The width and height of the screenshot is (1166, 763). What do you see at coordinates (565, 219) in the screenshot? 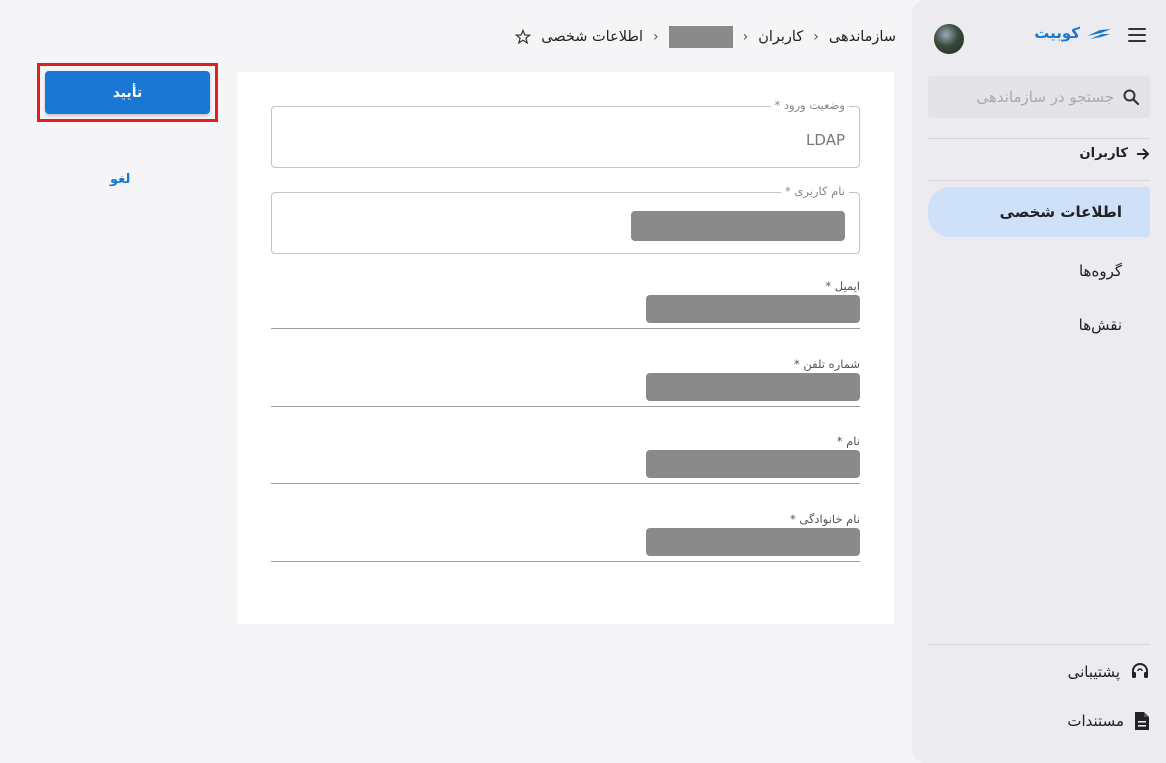
I see `username-field: نام کاربری *` at bounding box center [565, 219].